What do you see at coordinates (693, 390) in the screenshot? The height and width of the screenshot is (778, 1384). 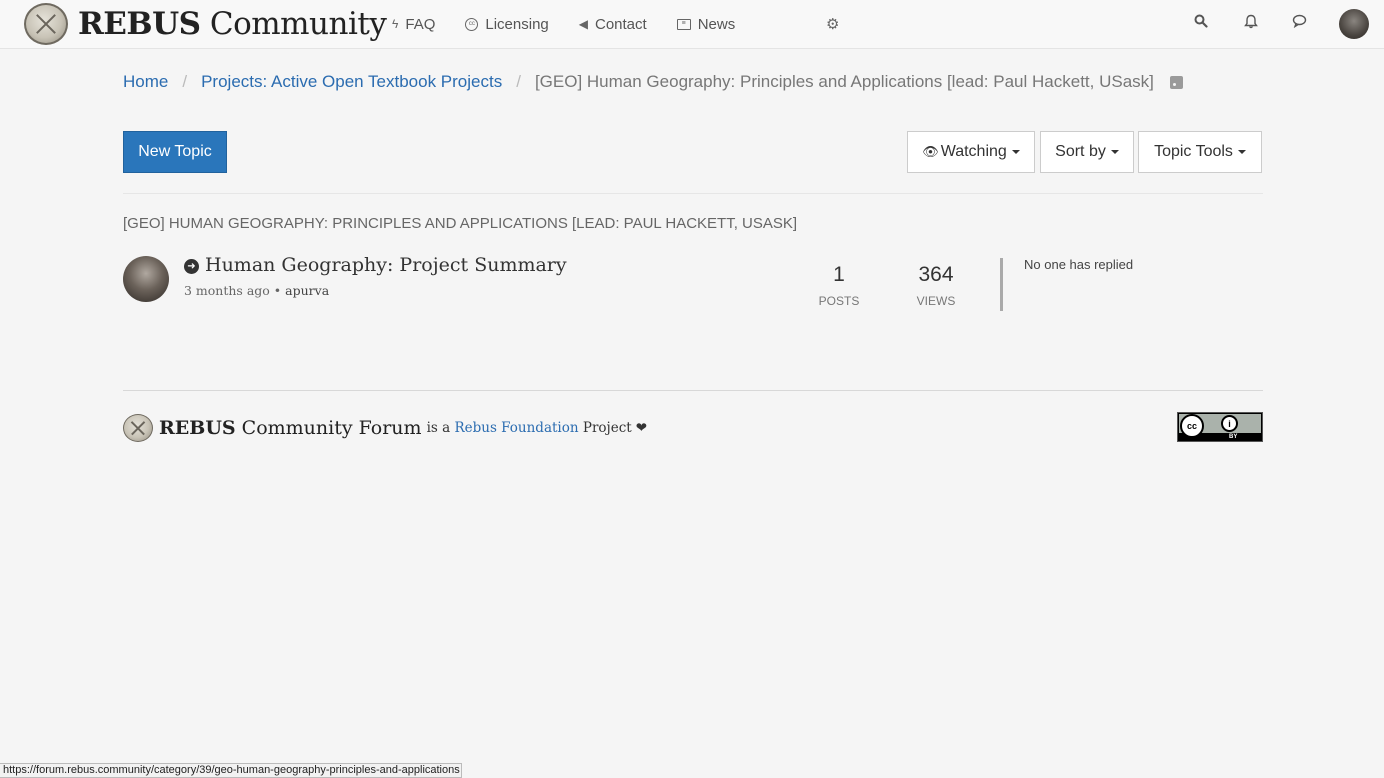 I see `footer-divider` at bounding box center [693, 390].